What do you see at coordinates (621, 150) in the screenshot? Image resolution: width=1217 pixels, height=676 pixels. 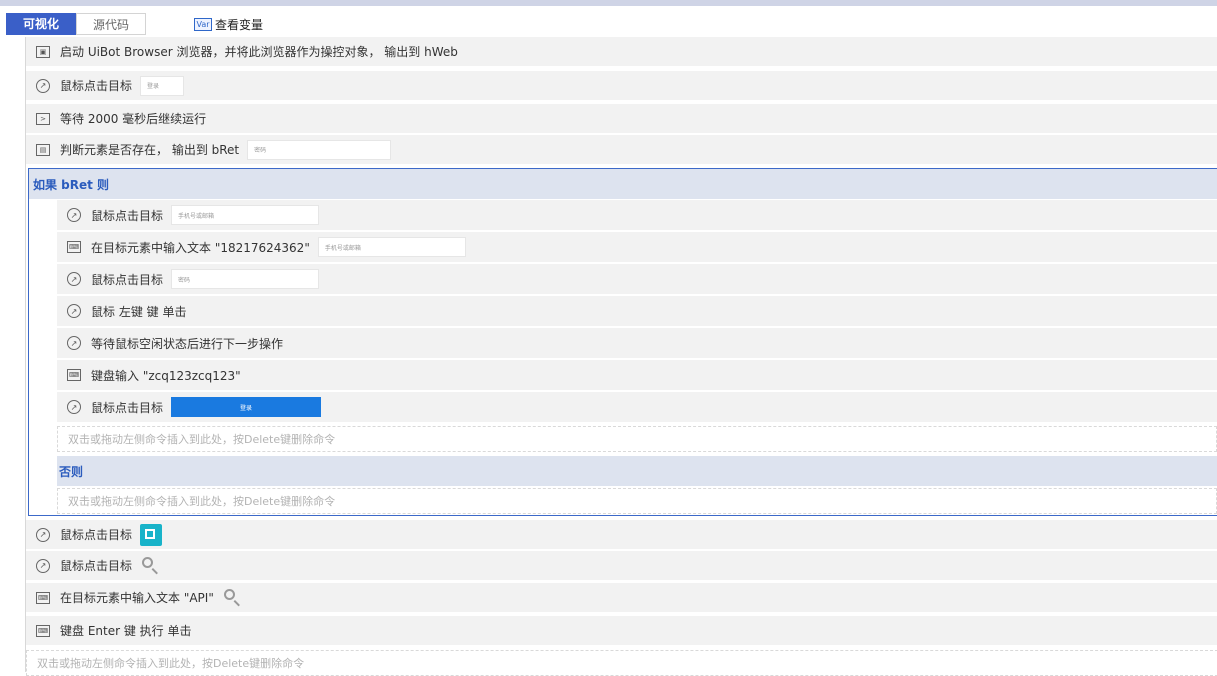 I see `command-row: ▤ 判断元素是否存在， 输出到 bRet 密码` at bounding box center [621, 150].